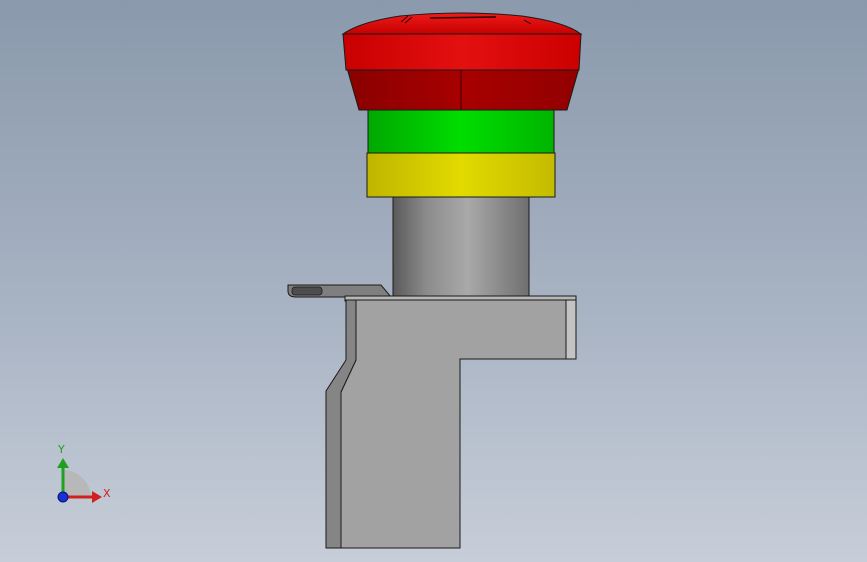 The width and height of the screenshot is (867, 562). Describe the element at coordinates (79, 480) in the screenshot. I see `reference-triad` at that location.